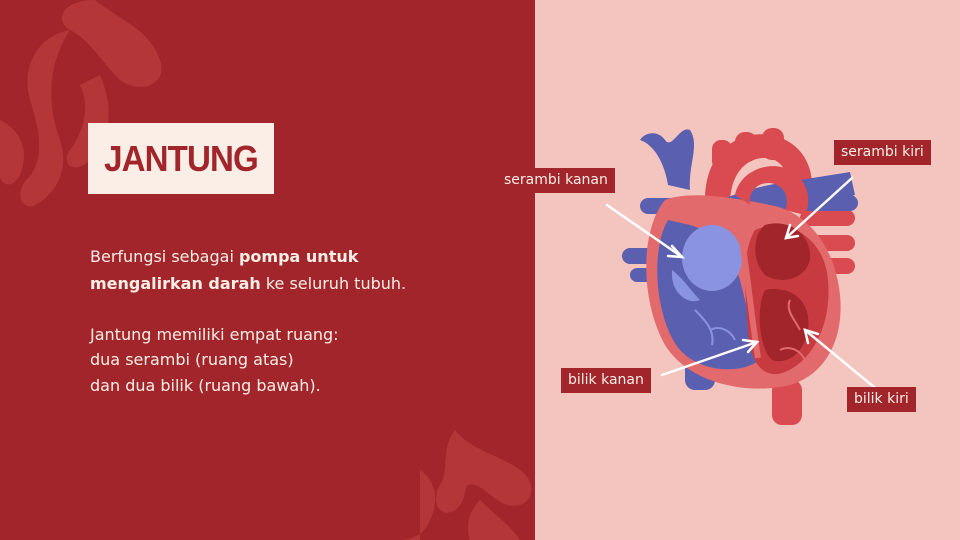  I want to click on label-bilik-kanan: bilik kanan, so click(606, 380).